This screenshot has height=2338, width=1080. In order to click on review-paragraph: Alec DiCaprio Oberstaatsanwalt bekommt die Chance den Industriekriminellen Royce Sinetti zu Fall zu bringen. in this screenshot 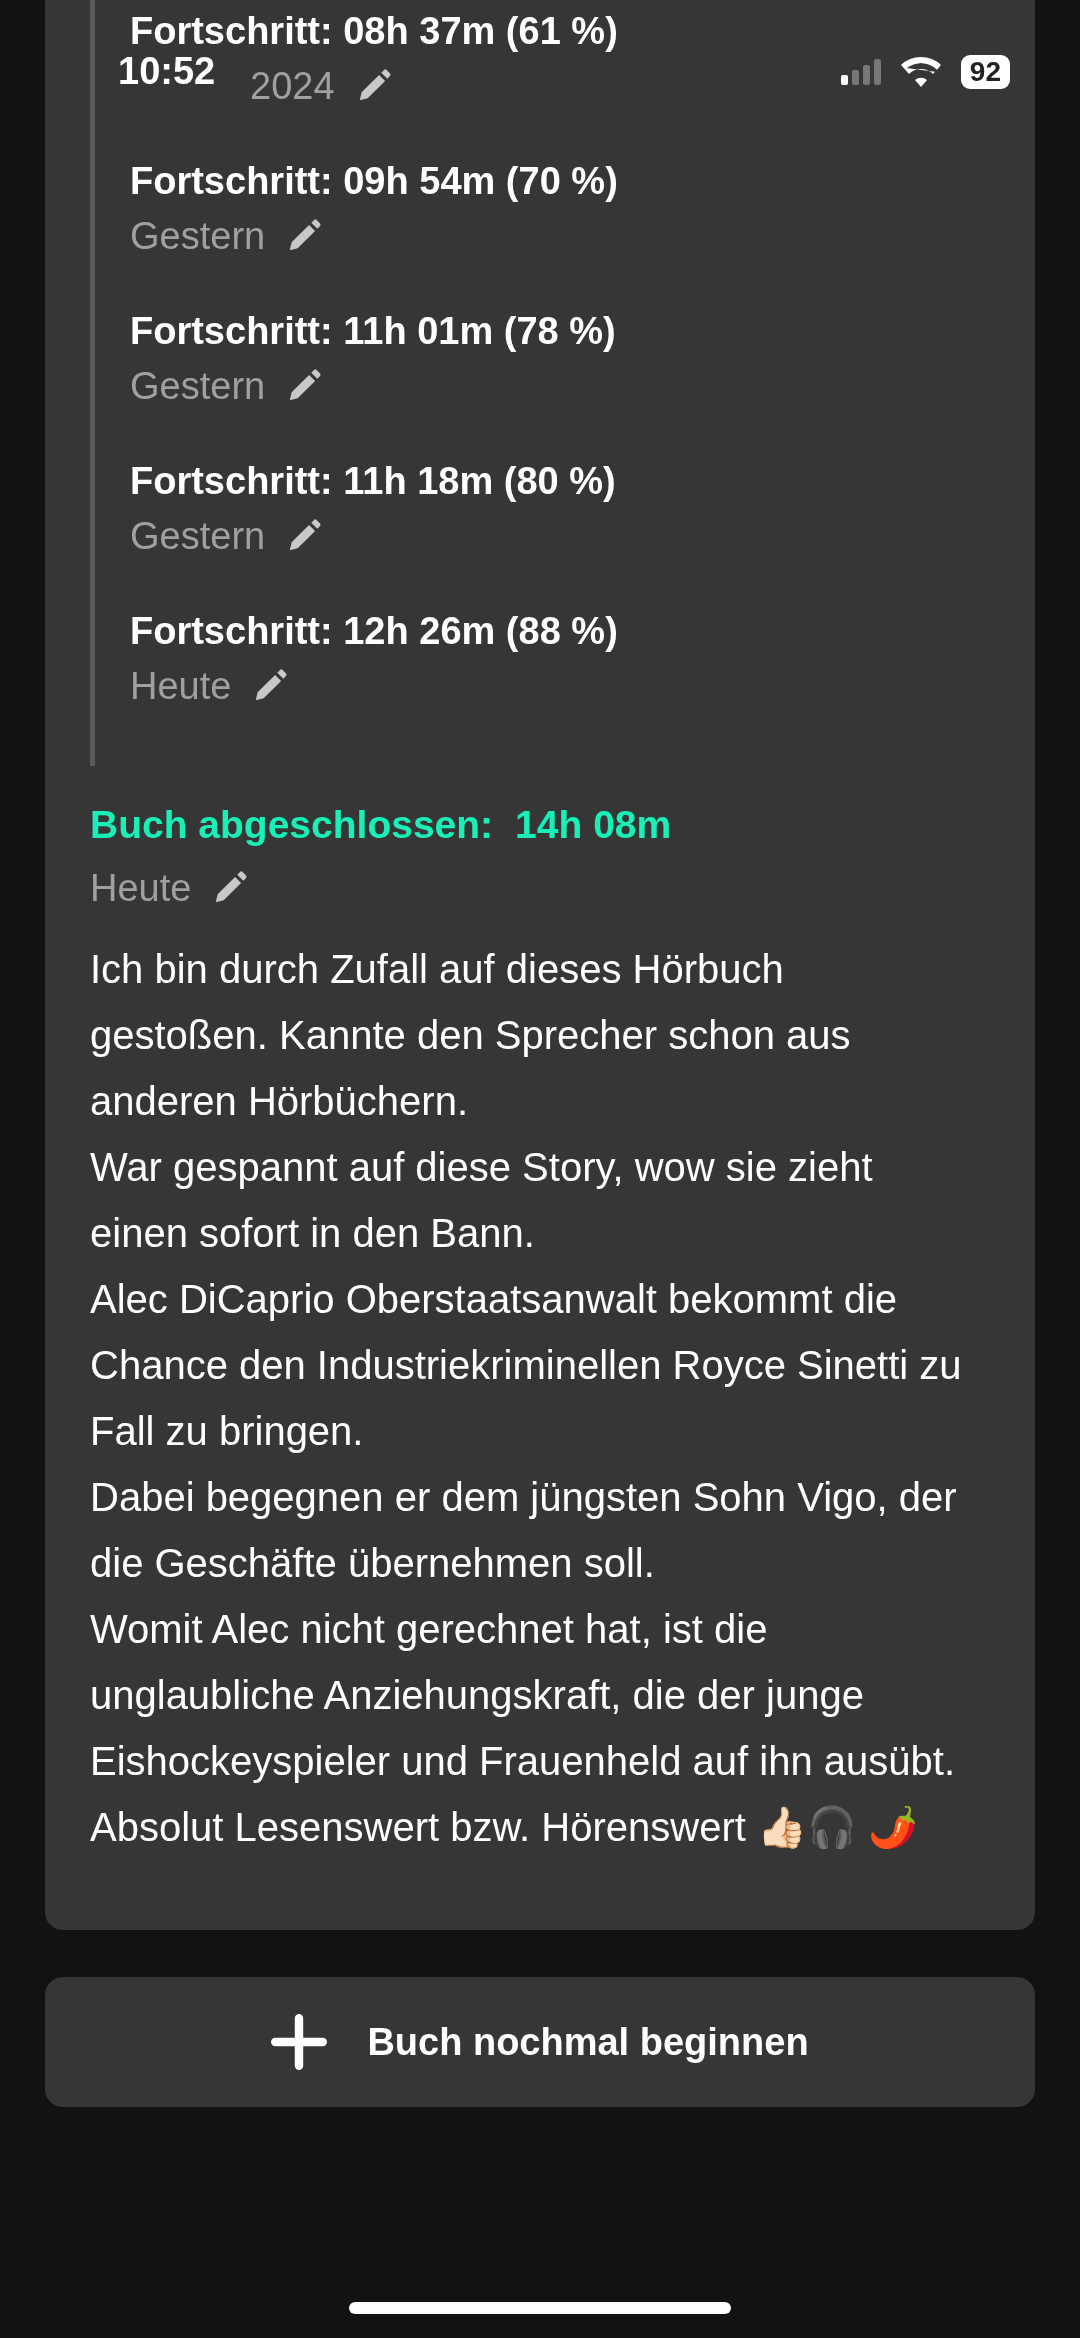, I will do `click(526, 1365)`.